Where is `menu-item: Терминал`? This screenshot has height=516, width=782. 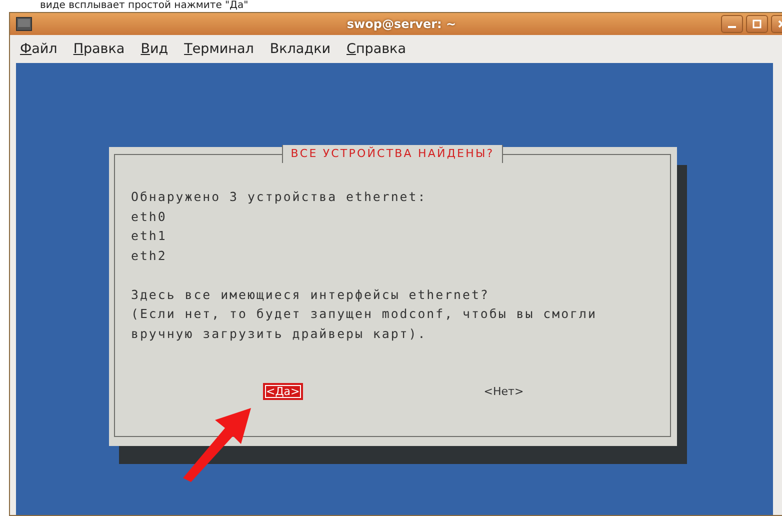
menu-item: Терминал is located at coordinates (219, 49).